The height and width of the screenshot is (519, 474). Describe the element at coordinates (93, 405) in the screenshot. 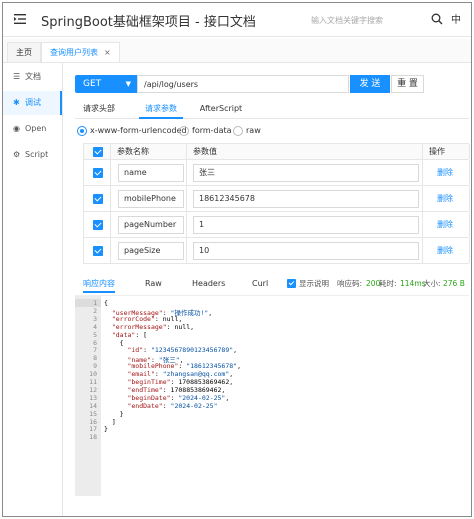

I see `line-number: 14` at that location.